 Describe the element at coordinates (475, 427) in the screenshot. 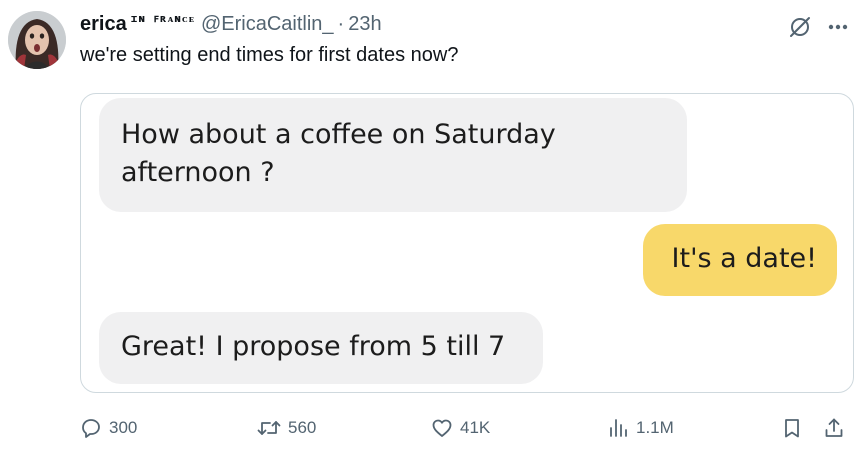

I see `like-count: 41K` at that location.